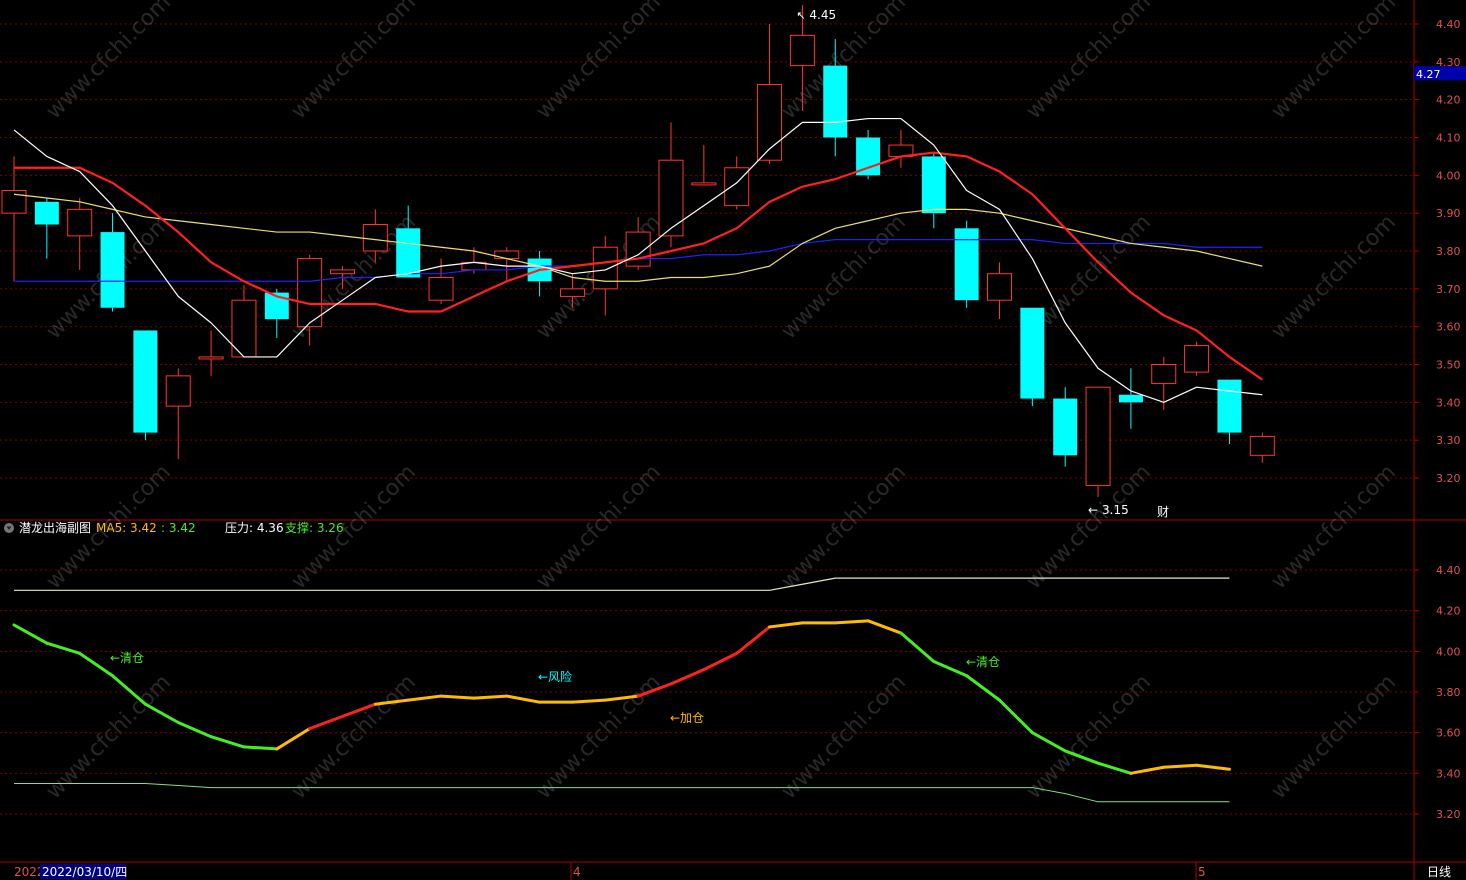  Describe the element at coordinates (254, 528) in the screenshot. I see `pressure-label: 压力: 4.36` at that location.